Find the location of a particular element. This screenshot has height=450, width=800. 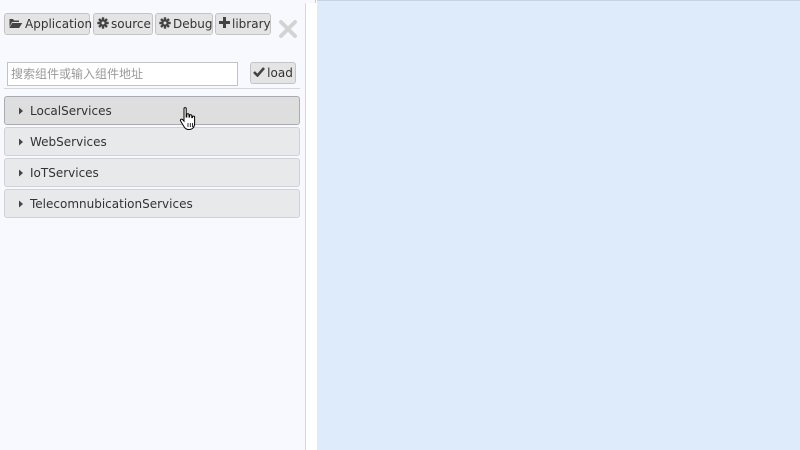

category-telecommunication-services: TelecomnubicationServices is located at coordinates (152, 203).